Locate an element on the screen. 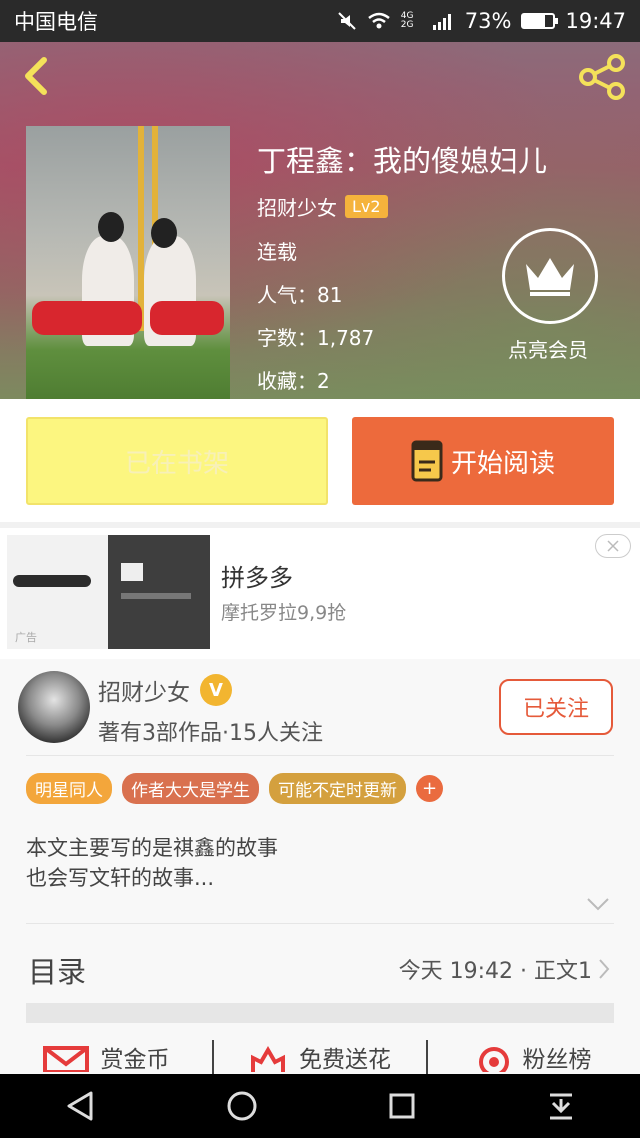  home-circle-icon is located at coordinates (242, 1106).